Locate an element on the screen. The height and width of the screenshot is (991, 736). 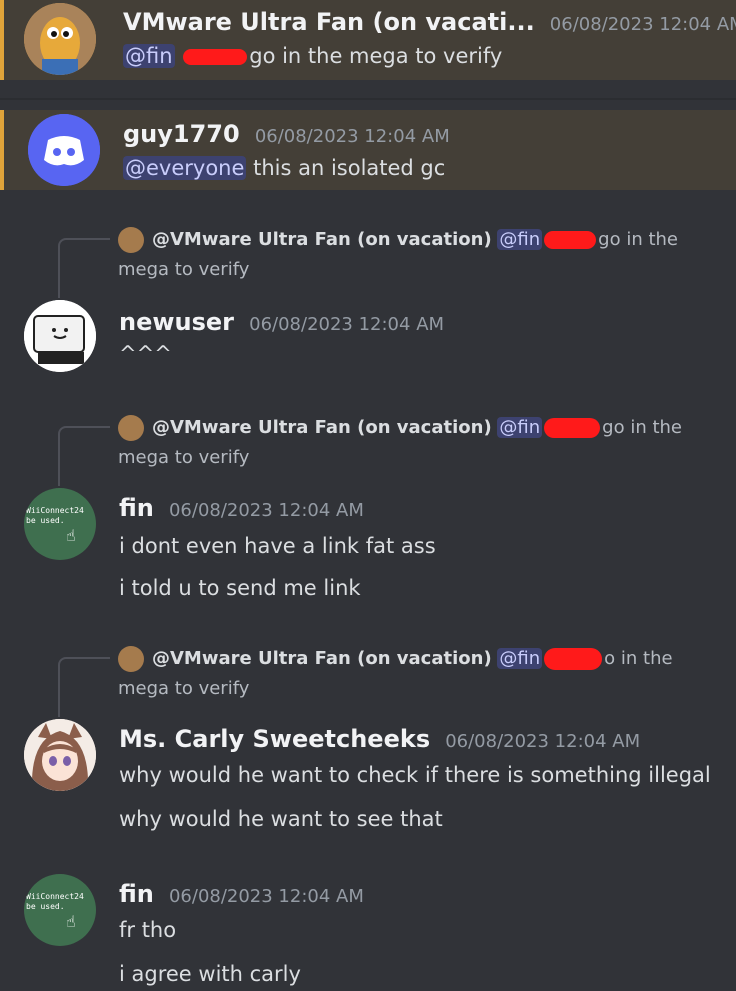
username: Ms. Carly Sweetcheeks is located at coordinates (274, 739).